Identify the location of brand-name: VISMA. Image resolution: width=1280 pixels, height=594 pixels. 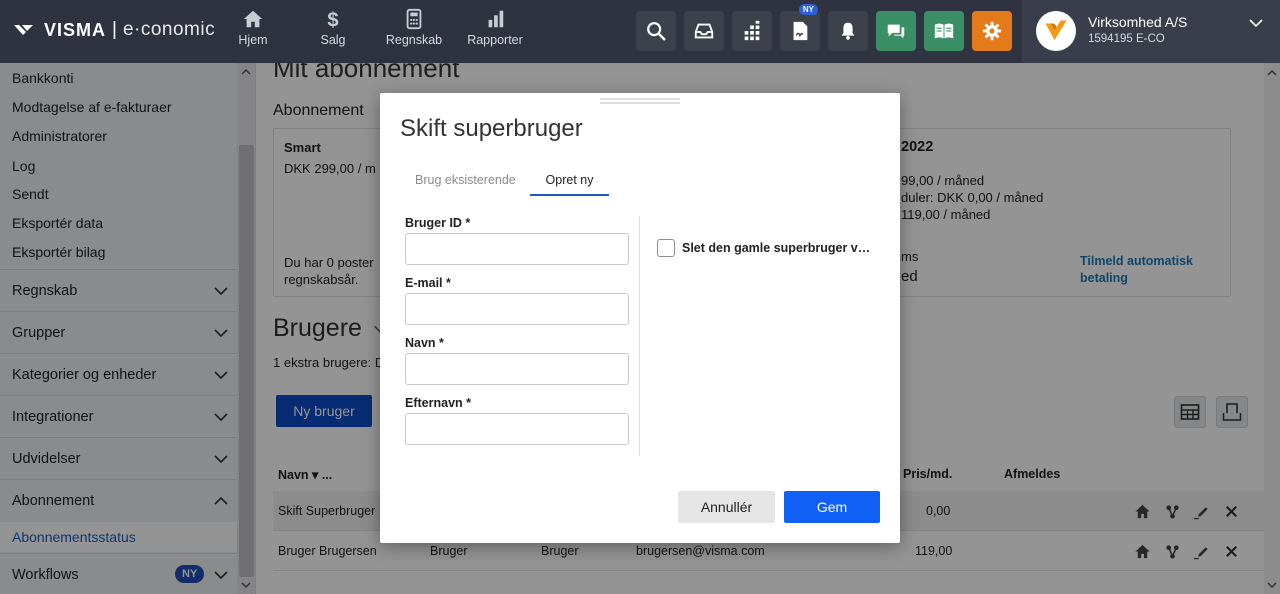
(75, 29).